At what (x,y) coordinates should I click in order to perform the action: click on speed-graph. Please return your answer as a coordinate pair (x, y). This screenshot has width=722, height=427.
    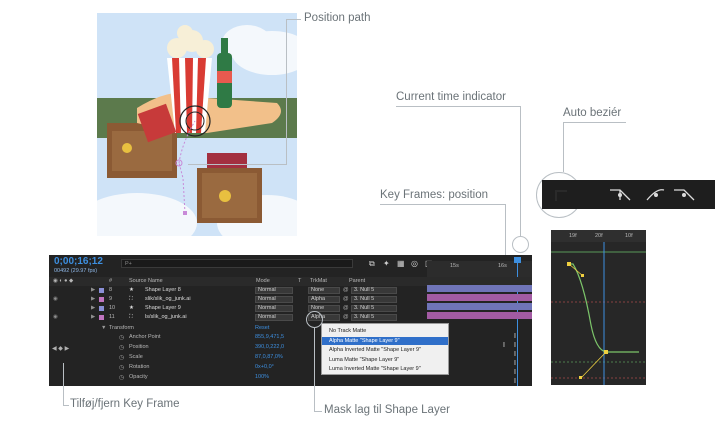
    Looking at the image, I should click on (598, 307).